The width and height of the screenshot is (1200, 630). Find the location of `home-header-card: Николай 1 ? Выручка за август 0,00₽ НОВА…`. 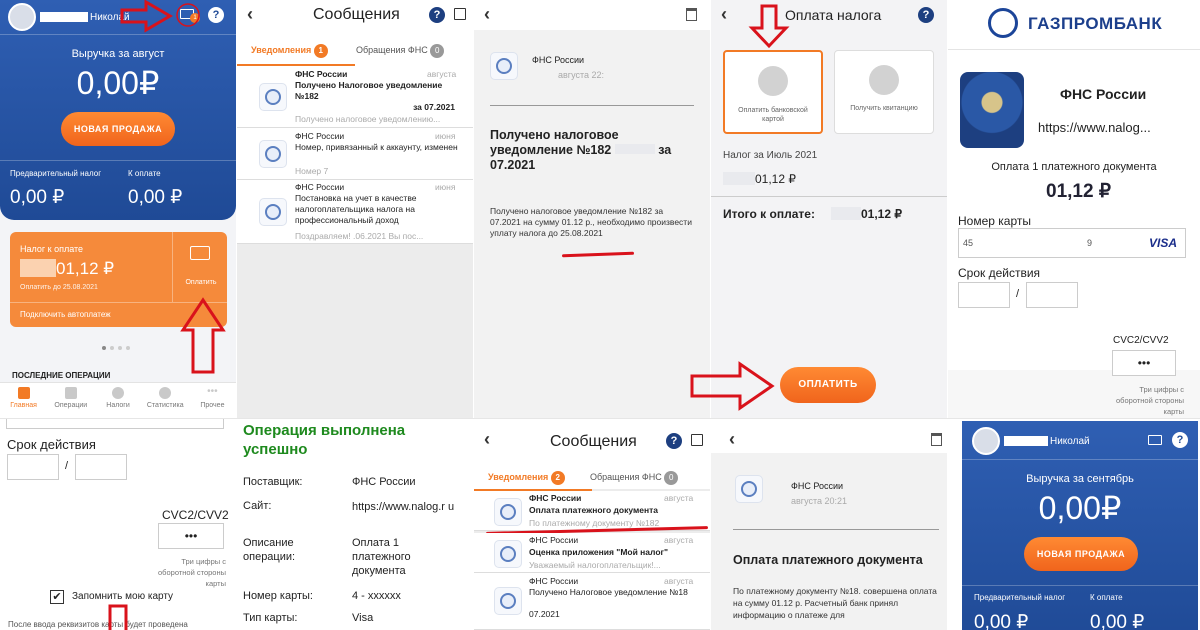

home-header-card: Николай 1 ? Выручка за август 0,00₽ НОВА… is located at coordinates (118, 110).